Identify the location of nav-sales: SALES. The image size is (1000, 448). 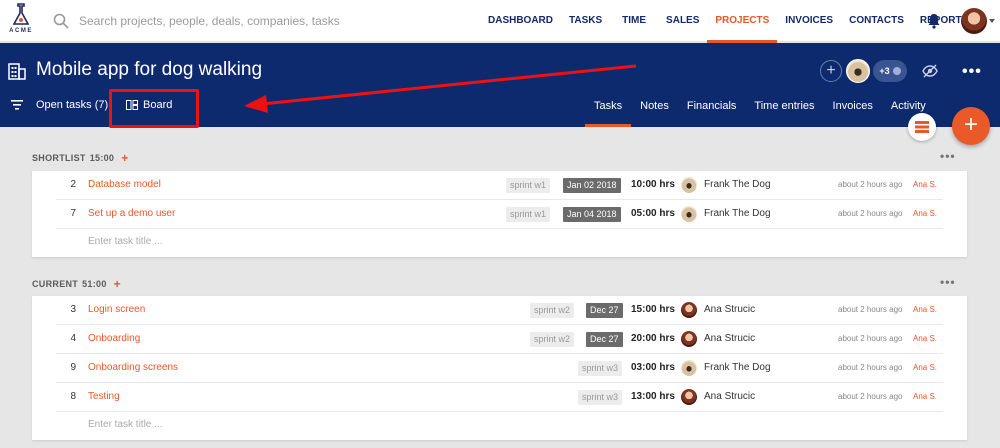
(682, 21).